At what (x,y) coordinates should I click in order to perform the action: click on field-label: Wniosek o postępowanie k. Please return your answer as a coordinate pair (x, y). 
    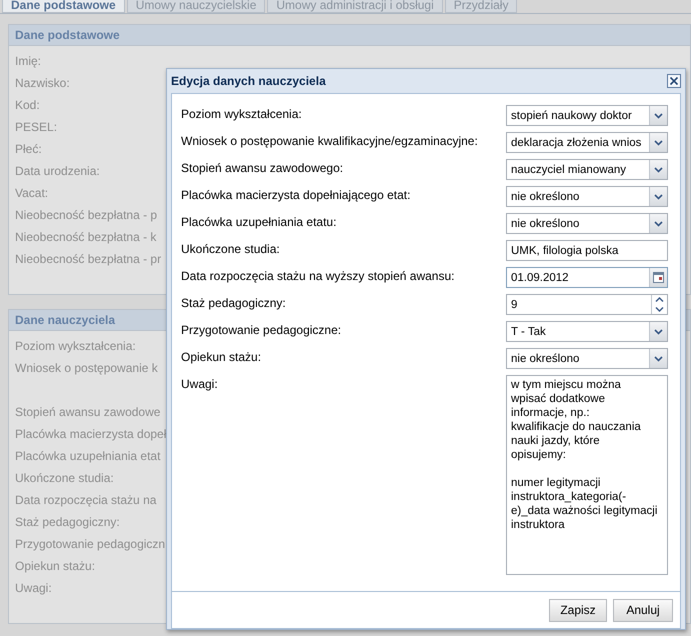
    Looking at the image, I should click on (86, 369).